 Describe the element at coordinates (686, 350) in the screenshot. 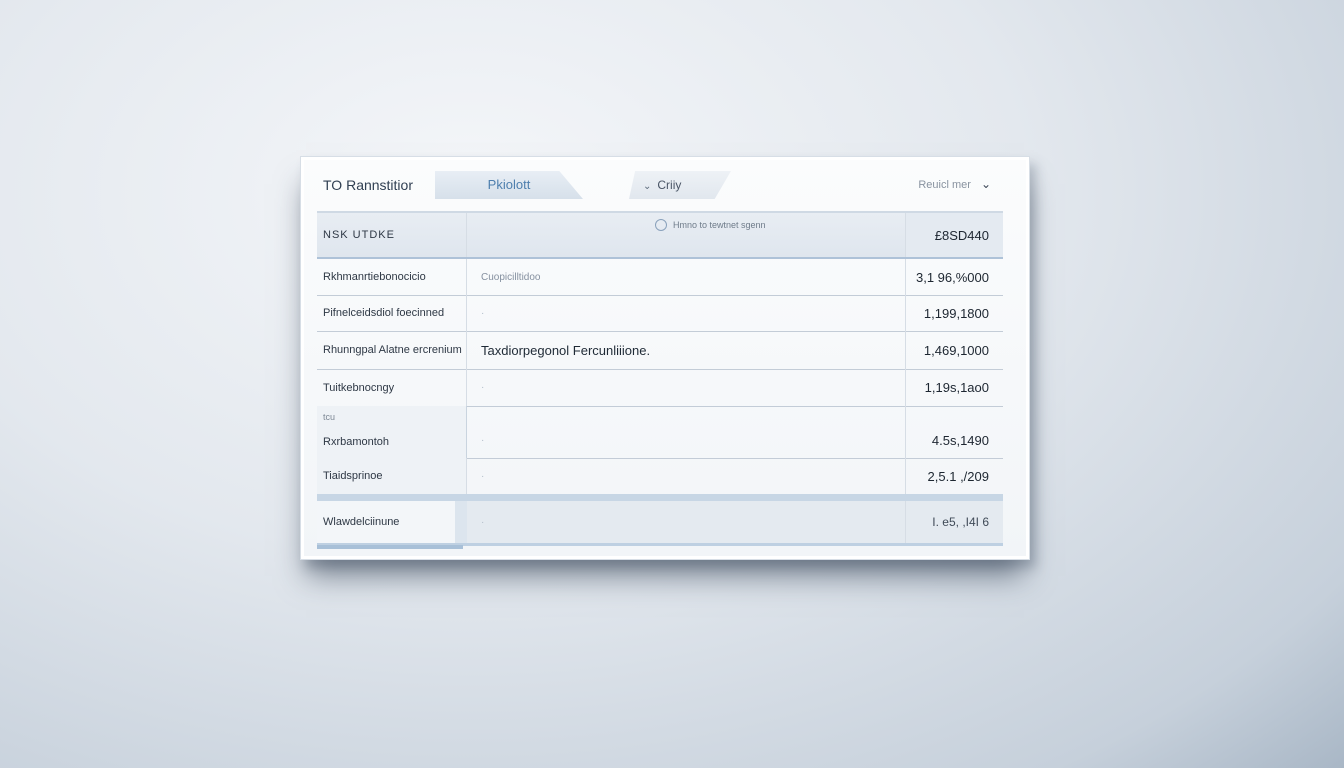

I see `row-detail: Taxdiorpegonol Fercunliiione.` at that location.